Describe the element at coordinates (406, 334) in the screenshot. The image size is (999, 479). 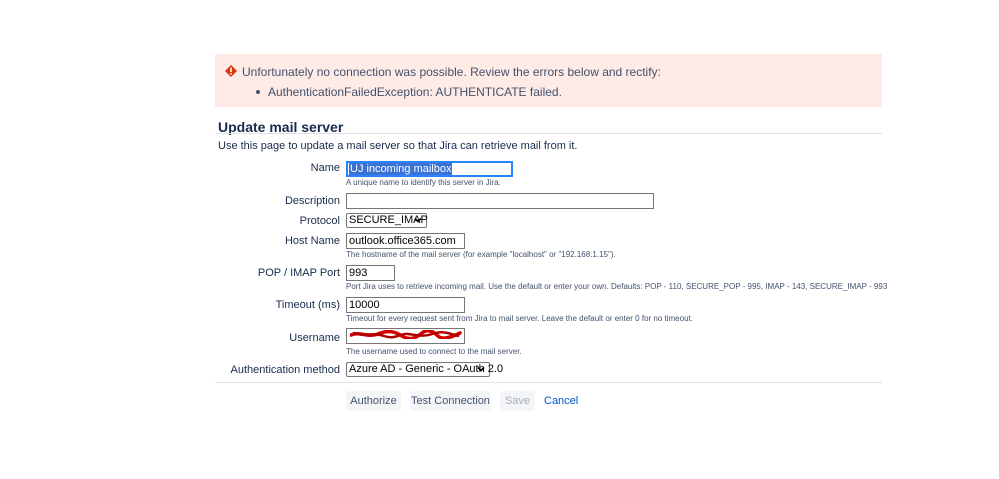
I see `redaction-scribble` at that location.